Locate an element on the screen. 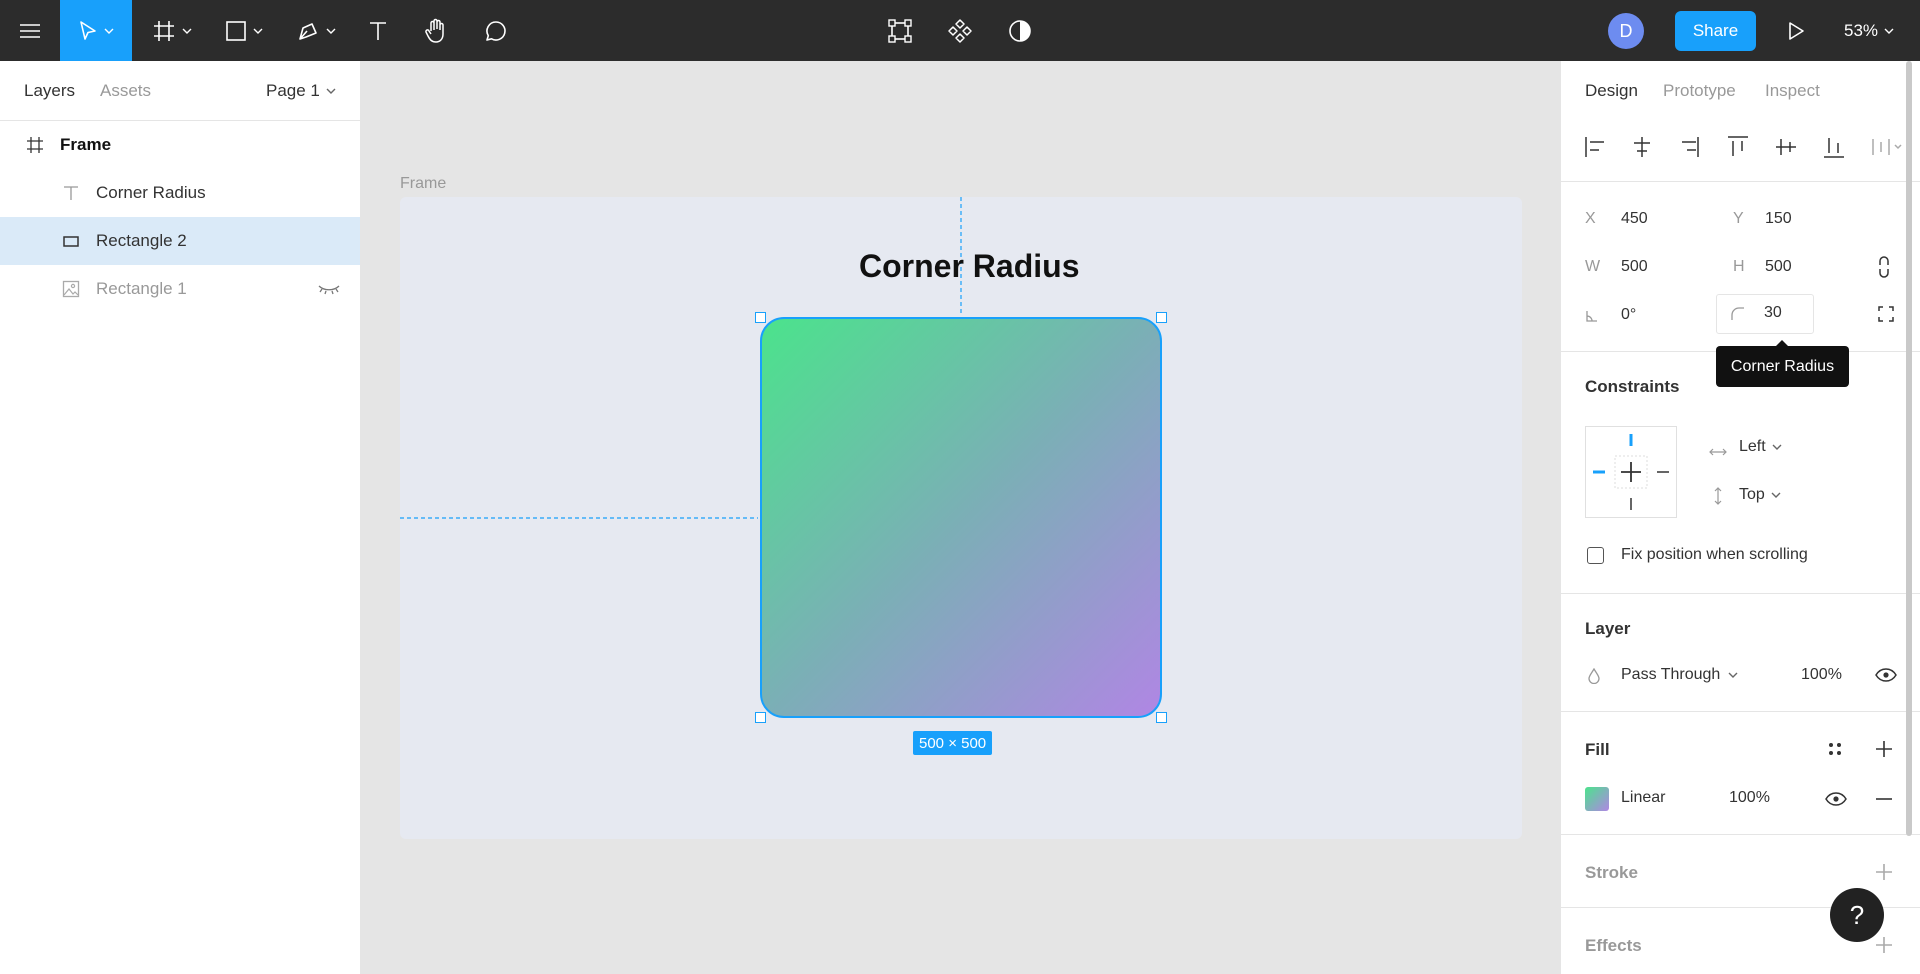 The width and height of the screenshot is (1920, 974). width-input: 500 is located at coordinates (1634, 267).